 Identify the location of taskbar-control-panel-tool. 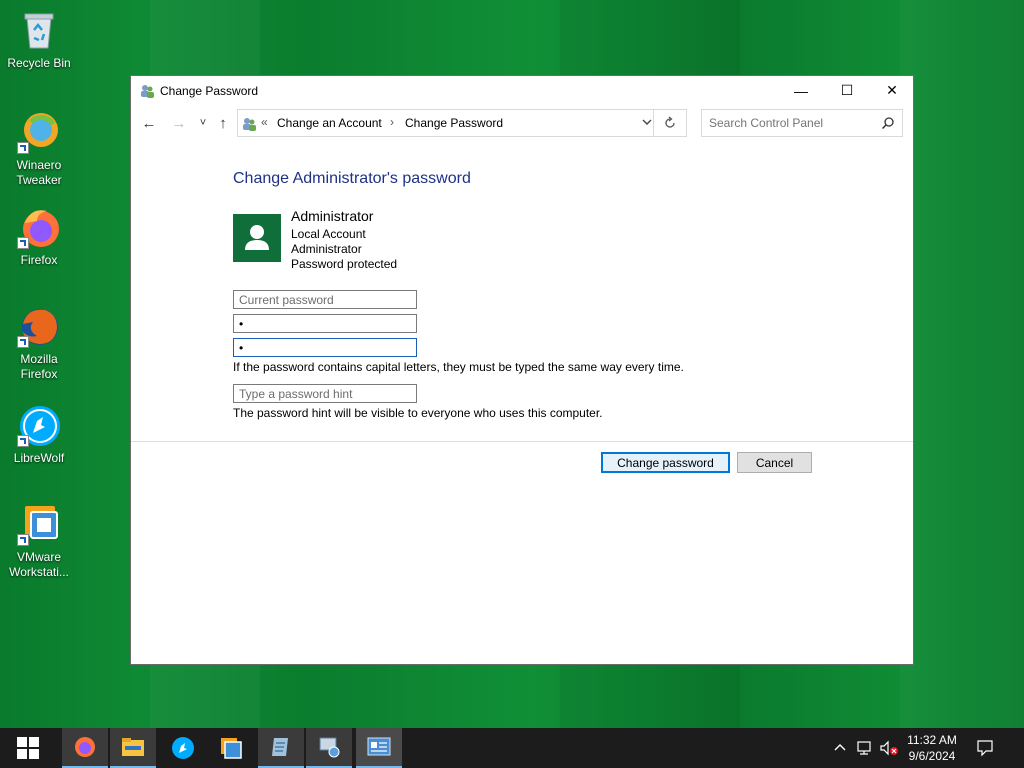
(329, 748).